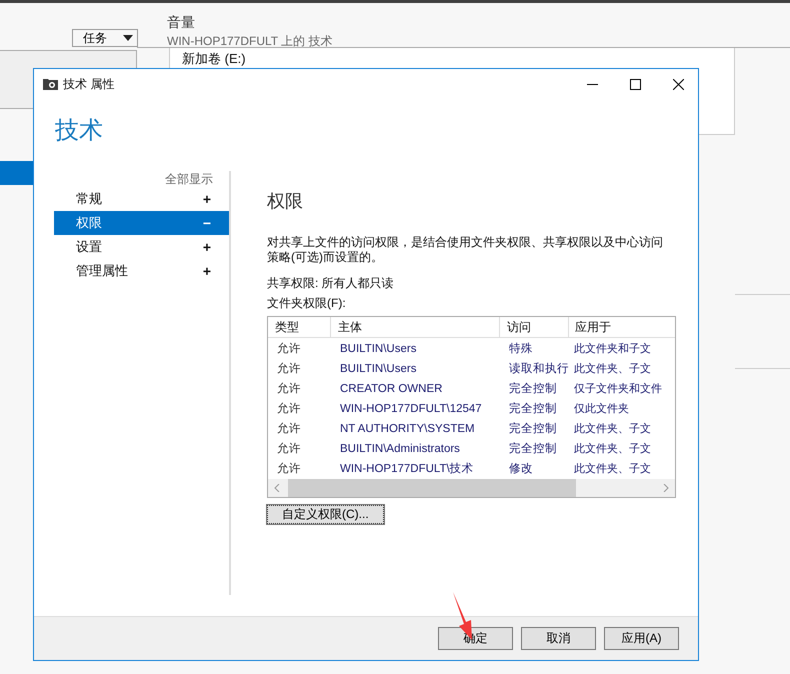 The height and width of the screenshot is (674, 790). Describe the element at coordinates (601, 409) in the screenshot. I see `table-cell-text: 仅此文件夹` at that location.